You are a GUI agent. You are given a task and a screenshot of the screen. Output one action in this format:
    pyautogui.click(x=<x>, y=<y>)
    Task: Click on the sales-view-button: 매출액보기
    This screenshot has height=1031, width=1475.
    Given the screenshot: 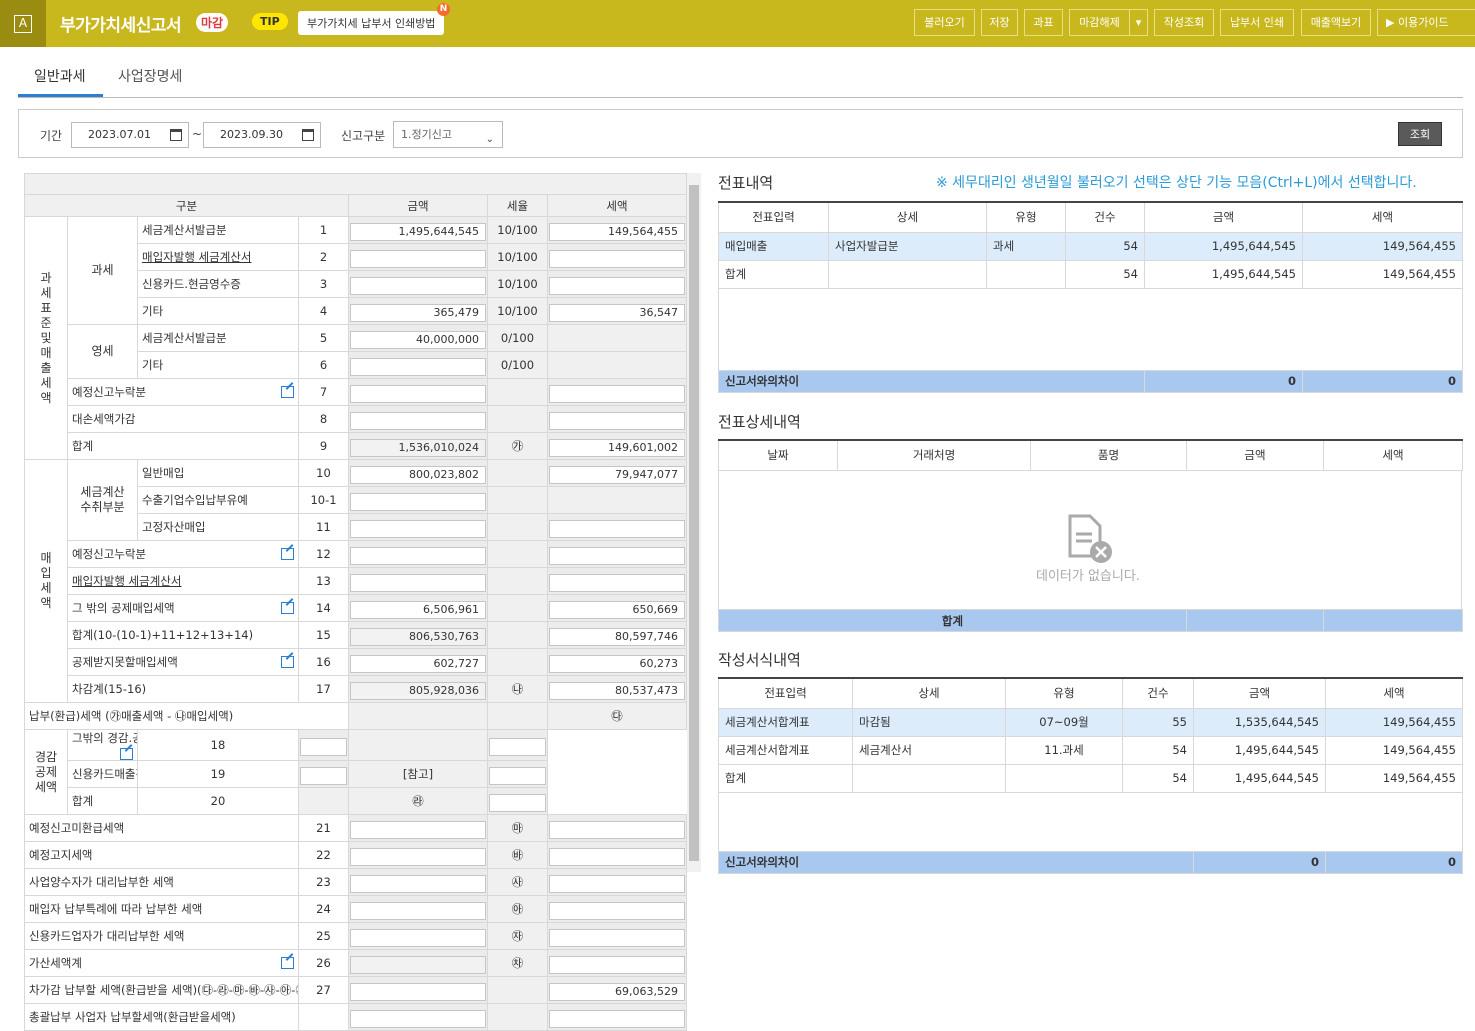 What is the action you would take?
    pyautogui.click(x=1336, y=22)
    